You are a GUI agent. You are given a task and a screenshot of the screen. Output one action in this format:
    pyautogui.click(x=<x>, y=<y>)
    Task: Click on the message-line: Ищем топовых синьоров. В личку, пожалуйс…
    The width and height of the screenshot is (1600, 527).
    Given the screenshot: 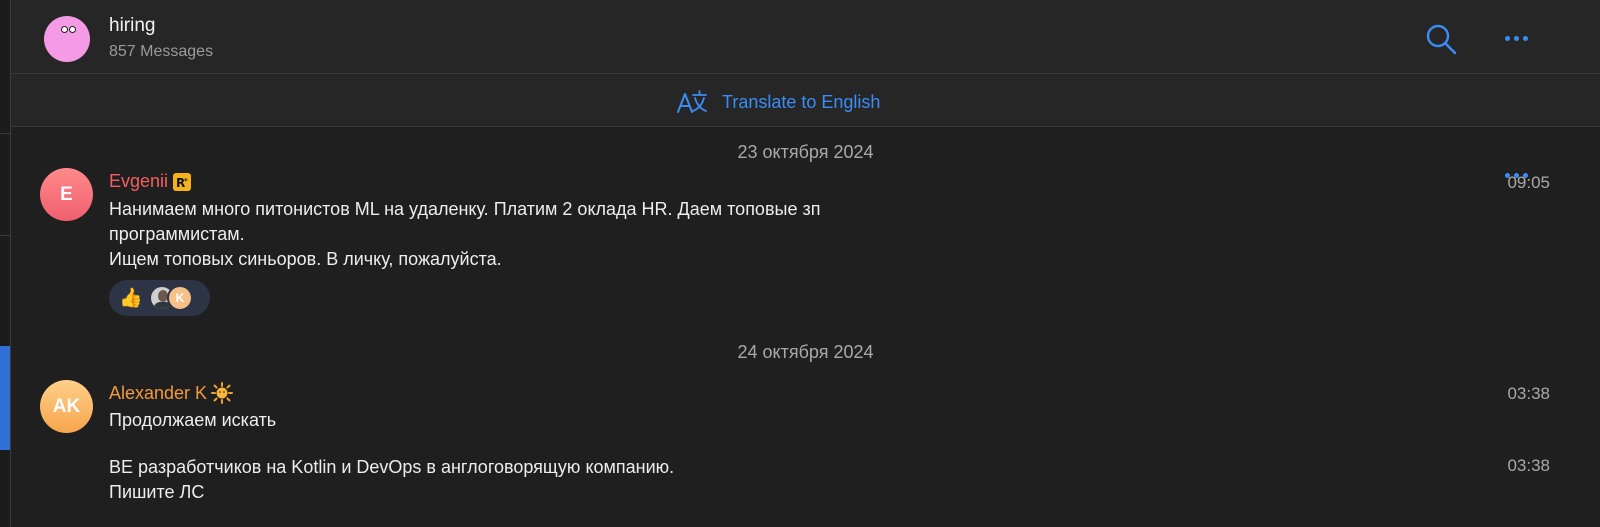 What is the action you would take?
    pyautogui.click(x=305, y=259)
    